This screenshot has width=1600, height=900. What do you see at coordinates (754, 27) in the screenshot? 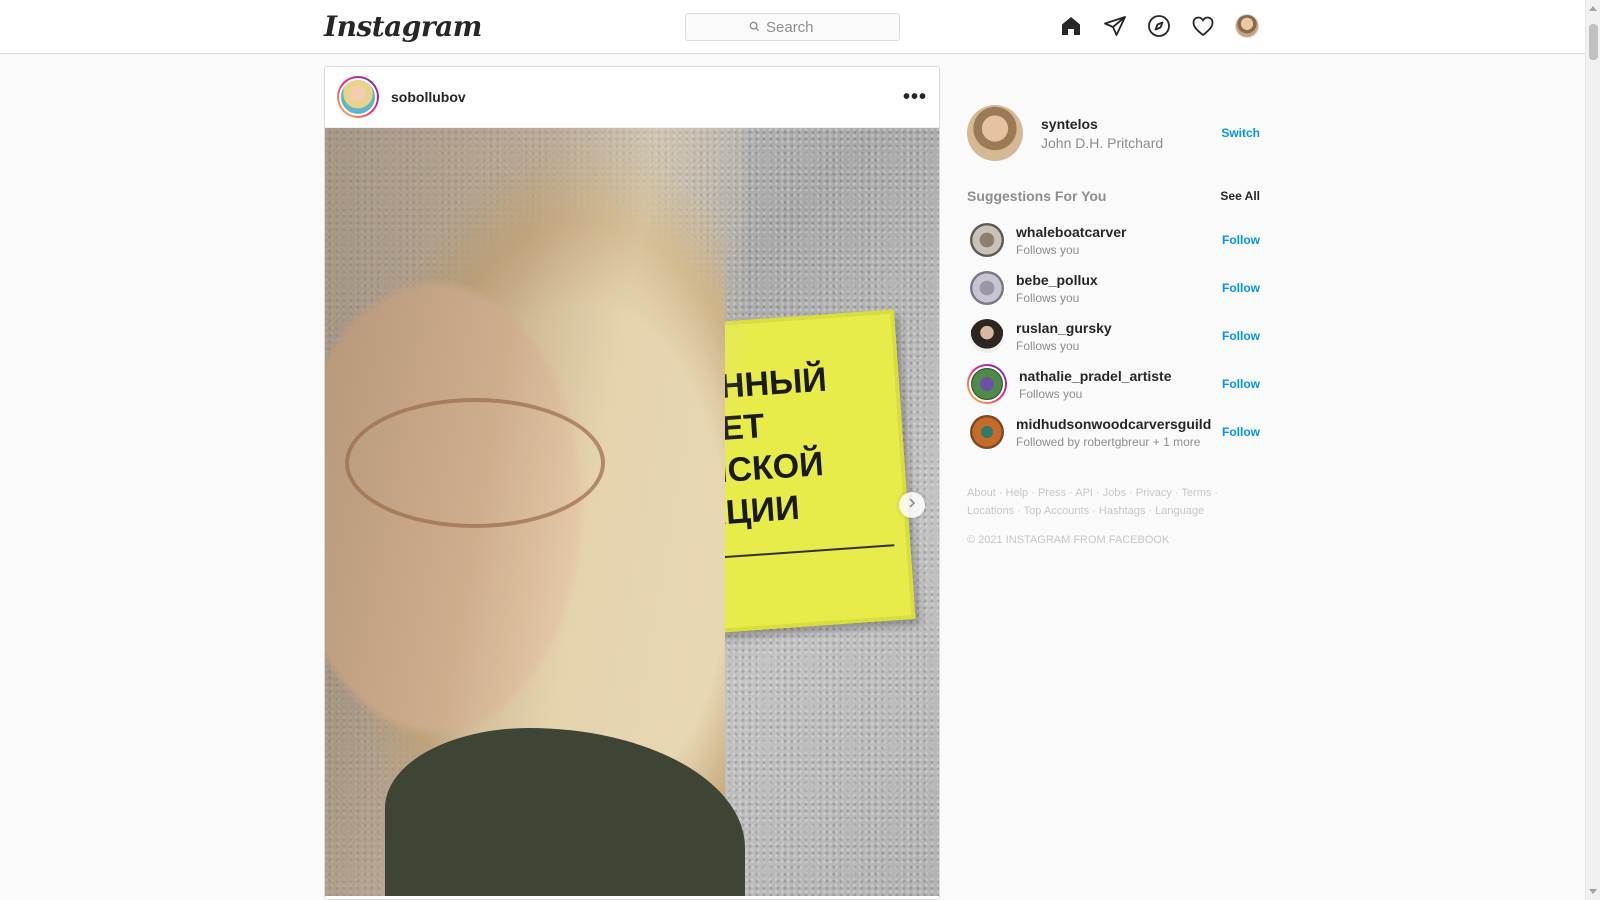
I see `search-icon` at bounding box center [754, 27].